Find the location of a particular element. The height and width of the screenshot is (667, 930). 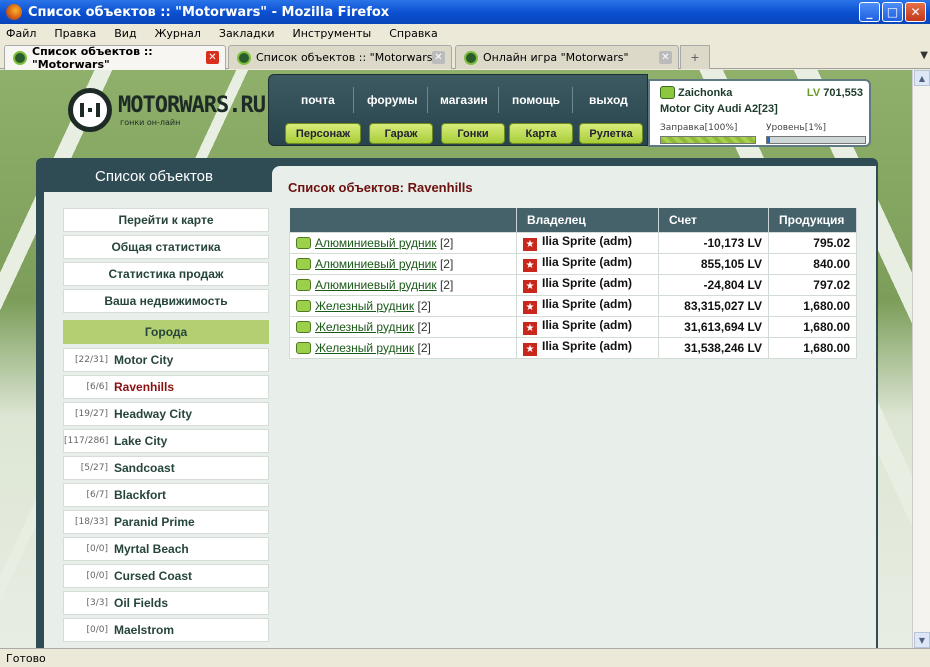

logo-text: MOTORWARS.RU is located at coordinates (192, 105).